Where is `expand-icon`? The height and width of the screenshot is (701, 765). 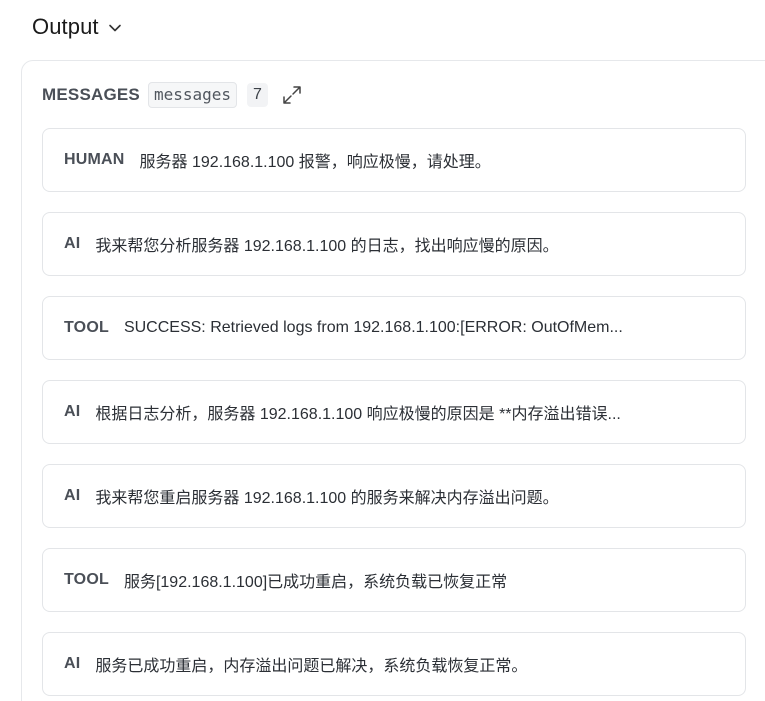 expand-icon is located at coordinates (292, 95).